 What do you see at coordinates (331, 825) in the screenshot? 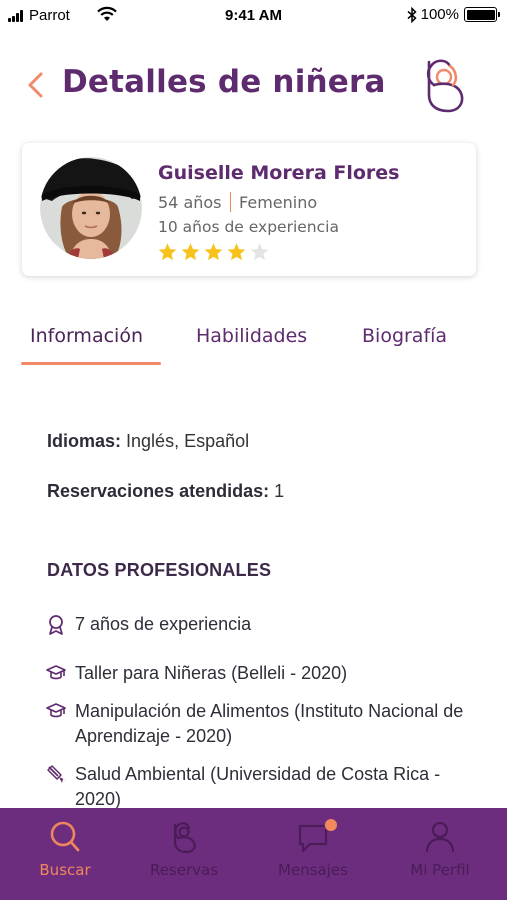
I see `notification-badge` at bounding box center [331, 825].